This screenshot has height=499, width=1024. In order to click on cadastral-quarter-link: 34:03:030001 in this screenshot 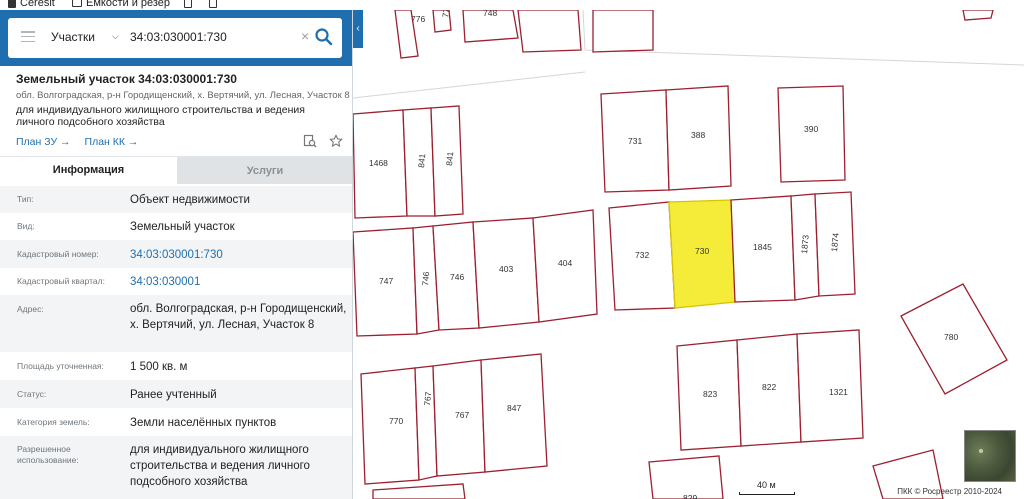, I will do `click(239, 282)`.